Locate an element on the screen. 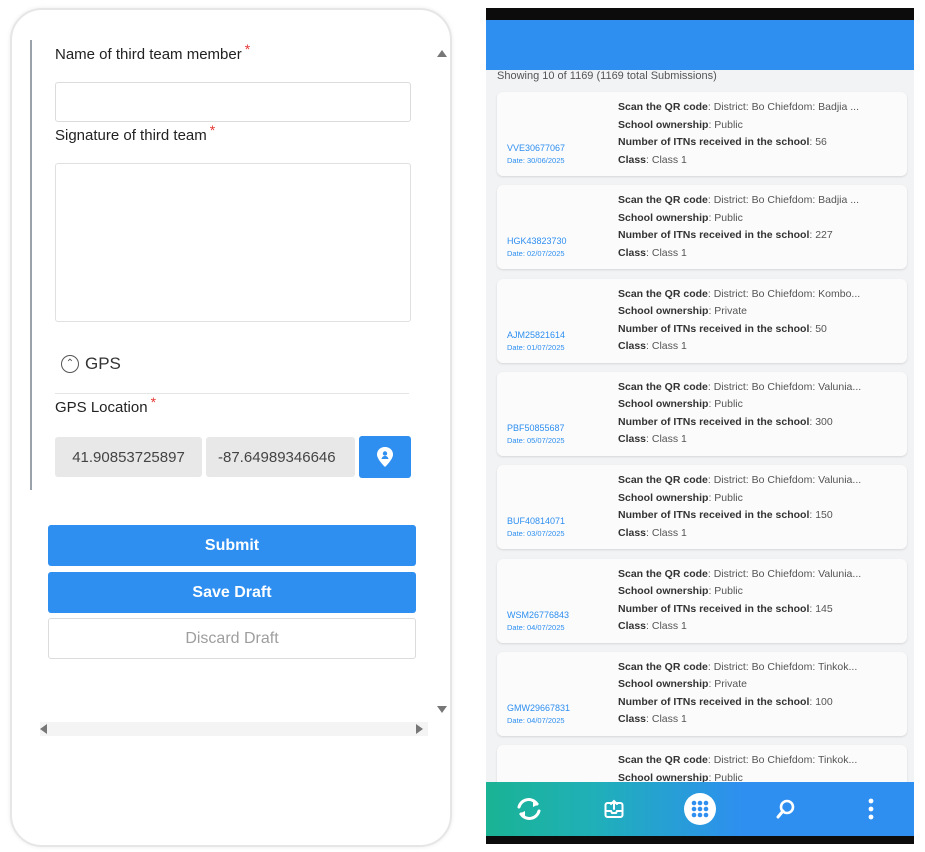  inbox-upload-icon is located at coordinates (614, 808).